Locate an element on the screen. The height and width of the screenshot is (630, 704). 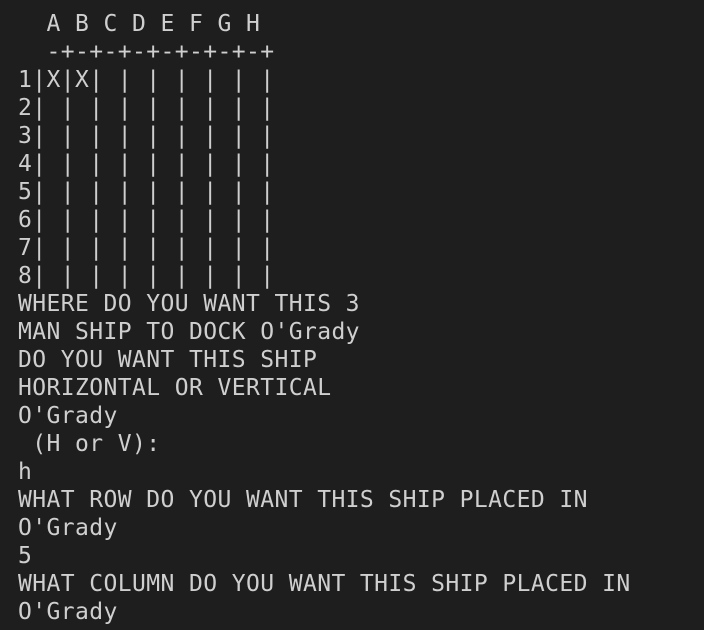
board-row-5: 5| | | | | | | | | is located at coordinates (146, 192).